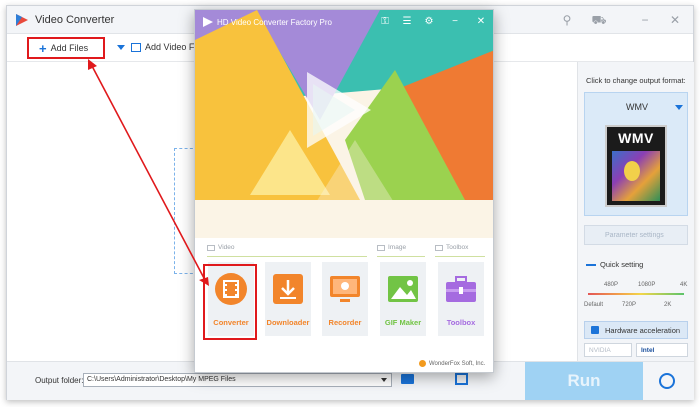 This screenshot has height=407, width=700. I want to click on section-toolbox: Toolbox, so click(451, 247).